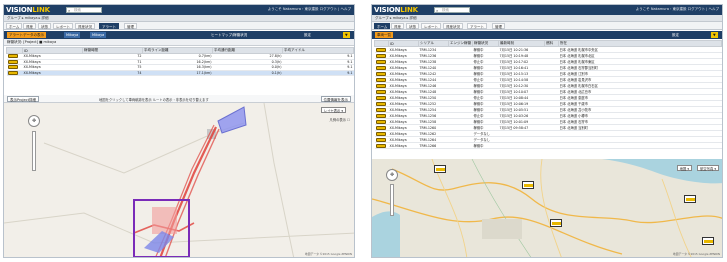 The image size is (727, 262). Describe the element at coordinates (445, 10) in the screenshot. I see `search-placeholder: 検索` at that location.